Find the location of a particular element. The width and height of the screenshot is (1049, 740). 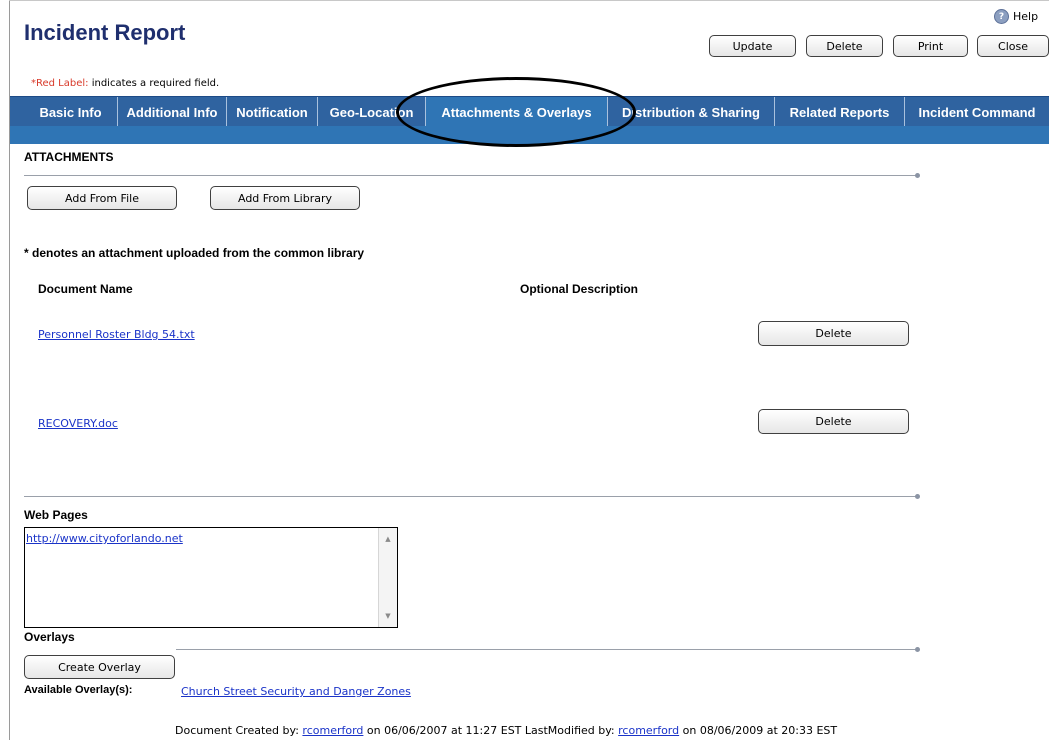

created-by-link: rcomerford is located at coordinates (332, 730).